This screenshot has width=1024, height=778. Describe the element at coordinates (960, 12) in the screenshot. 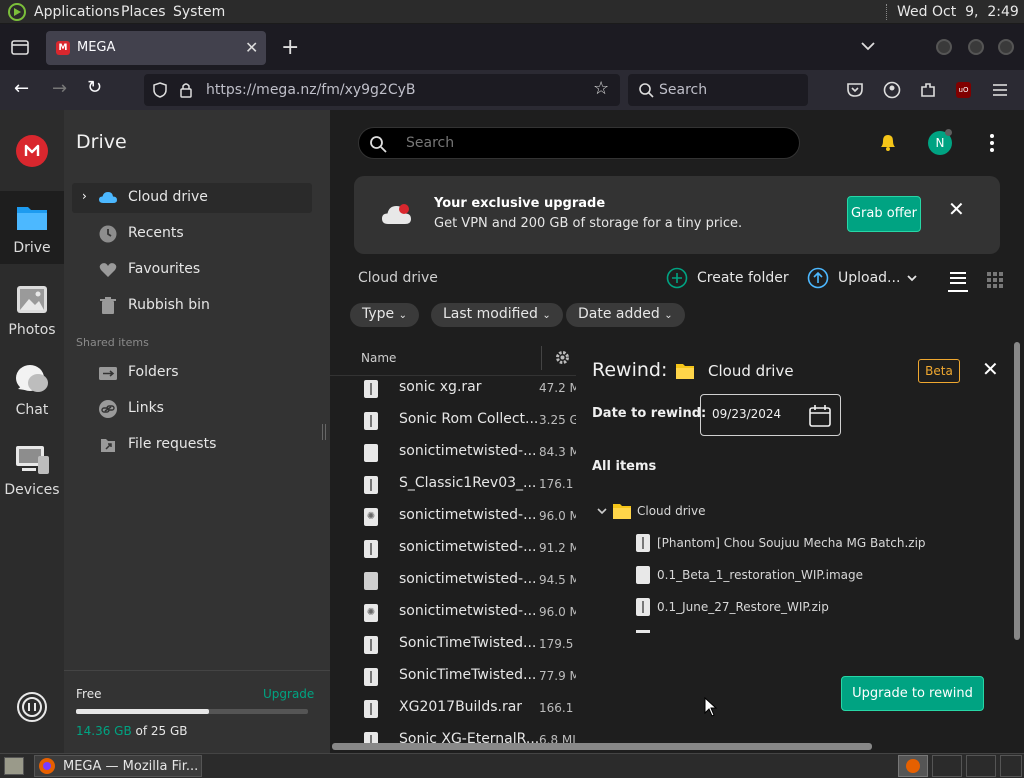

I see `clock: Wed Oct 9, 2:49 PM` at that location.